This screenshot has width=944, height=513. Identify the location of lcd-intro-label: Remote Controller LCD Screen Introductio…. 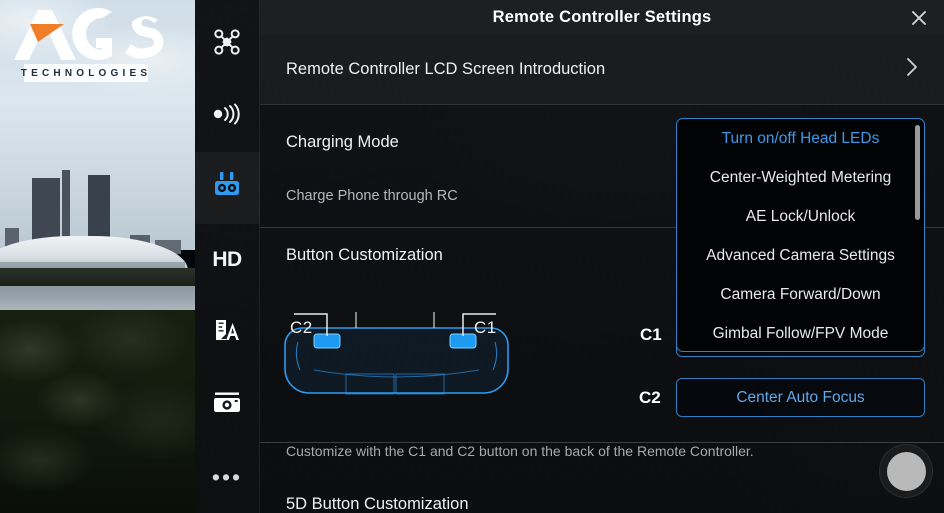
(446, 69).